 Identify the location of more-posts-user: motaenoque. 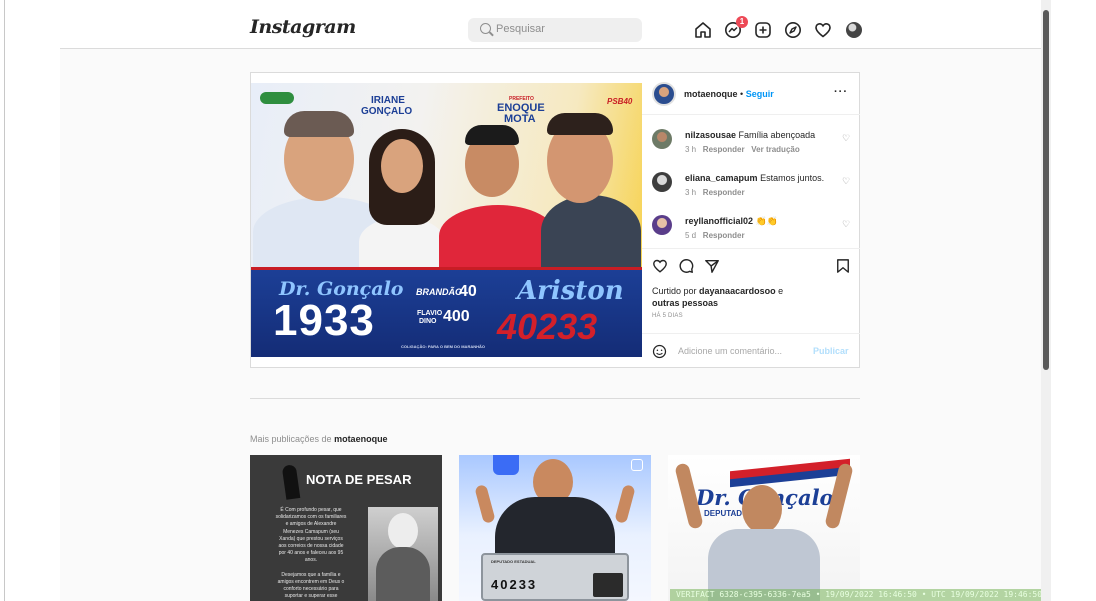
(361, 439).